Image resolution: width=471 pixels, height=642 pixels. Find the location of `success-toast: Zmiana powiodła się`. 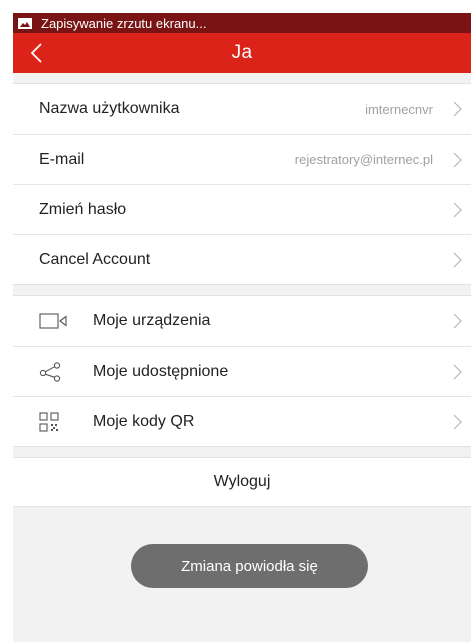

success-toast: Zmiana powiodła się is located at coordinates (249, 566).